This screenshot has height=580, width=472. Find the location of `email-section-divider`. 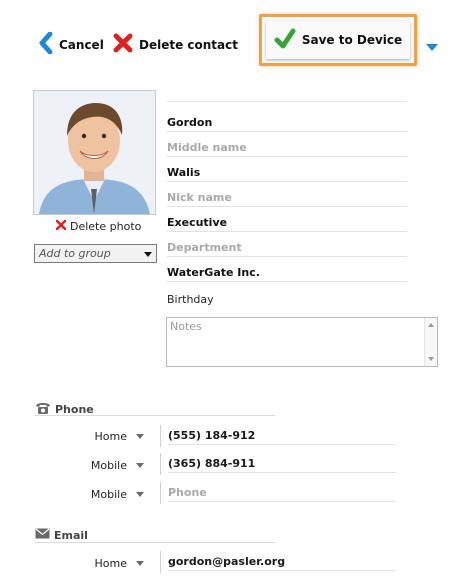

email-section-divider is located at coordinates (155, 542).